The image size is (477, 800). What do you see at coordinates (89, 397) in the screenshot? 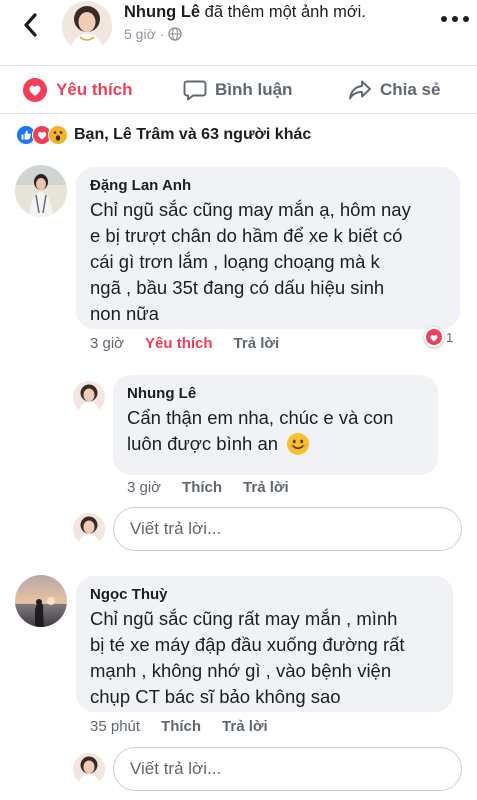
I see `reply-author-avatar` at bounding box center [89, 397].